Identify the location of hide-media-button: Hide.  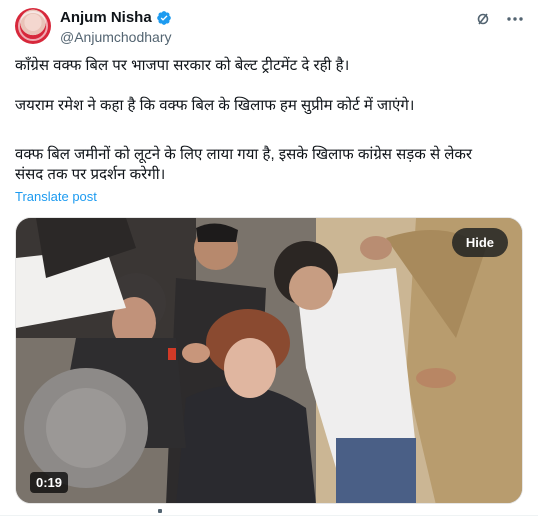
(479, 242).